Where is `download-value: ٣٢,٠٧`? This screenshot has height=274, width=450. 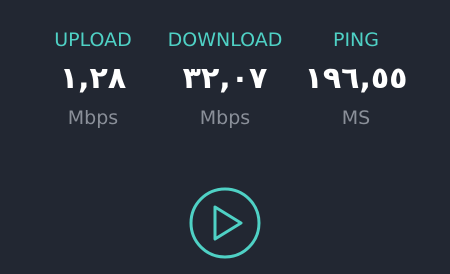 download-value: ٣٢,٠٧ is located at coordinates (225, 78).